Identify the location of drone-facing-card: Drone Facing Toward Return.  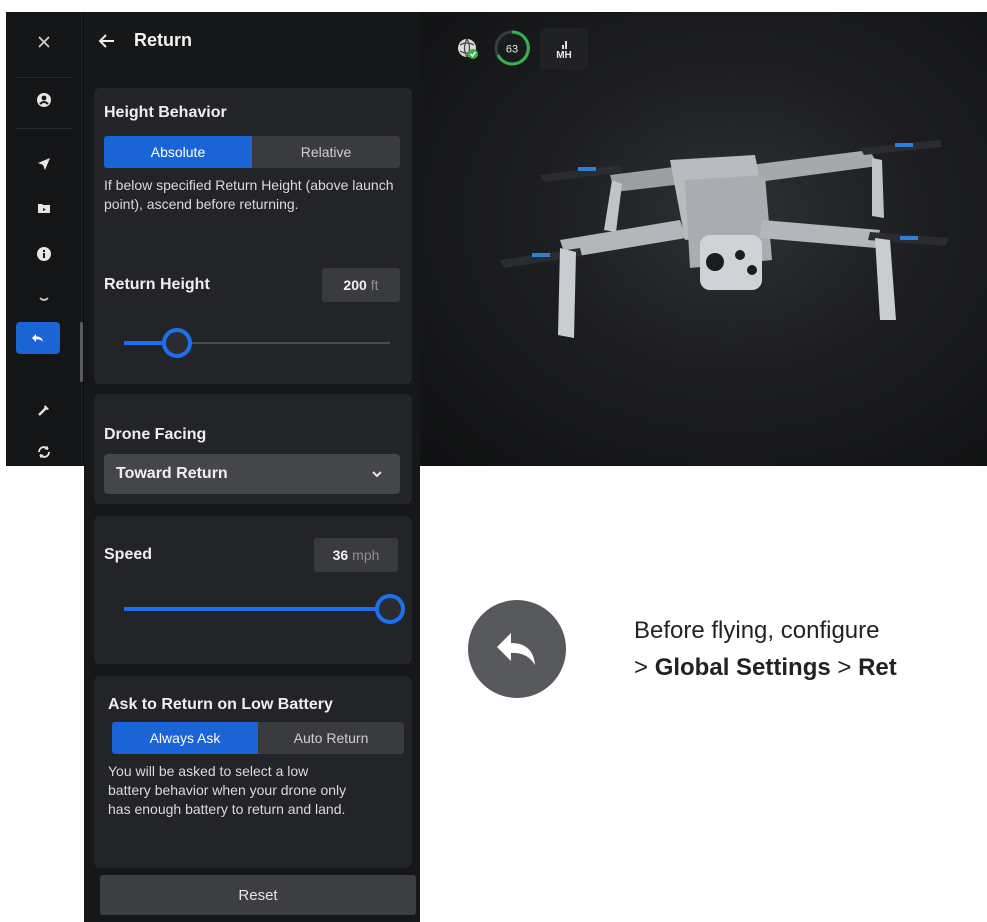
(253, 449).